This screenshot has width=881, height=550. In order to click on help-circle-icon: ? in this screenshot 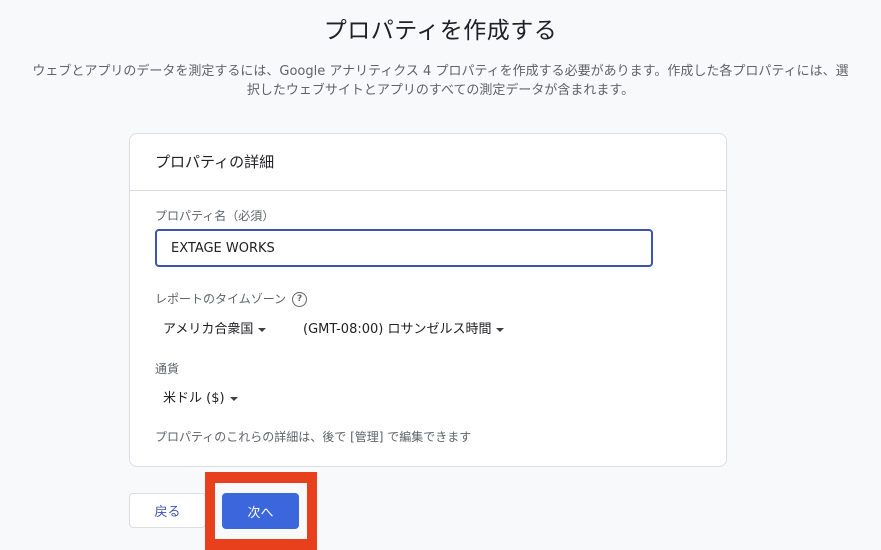, I will do `click(300, 299)`.